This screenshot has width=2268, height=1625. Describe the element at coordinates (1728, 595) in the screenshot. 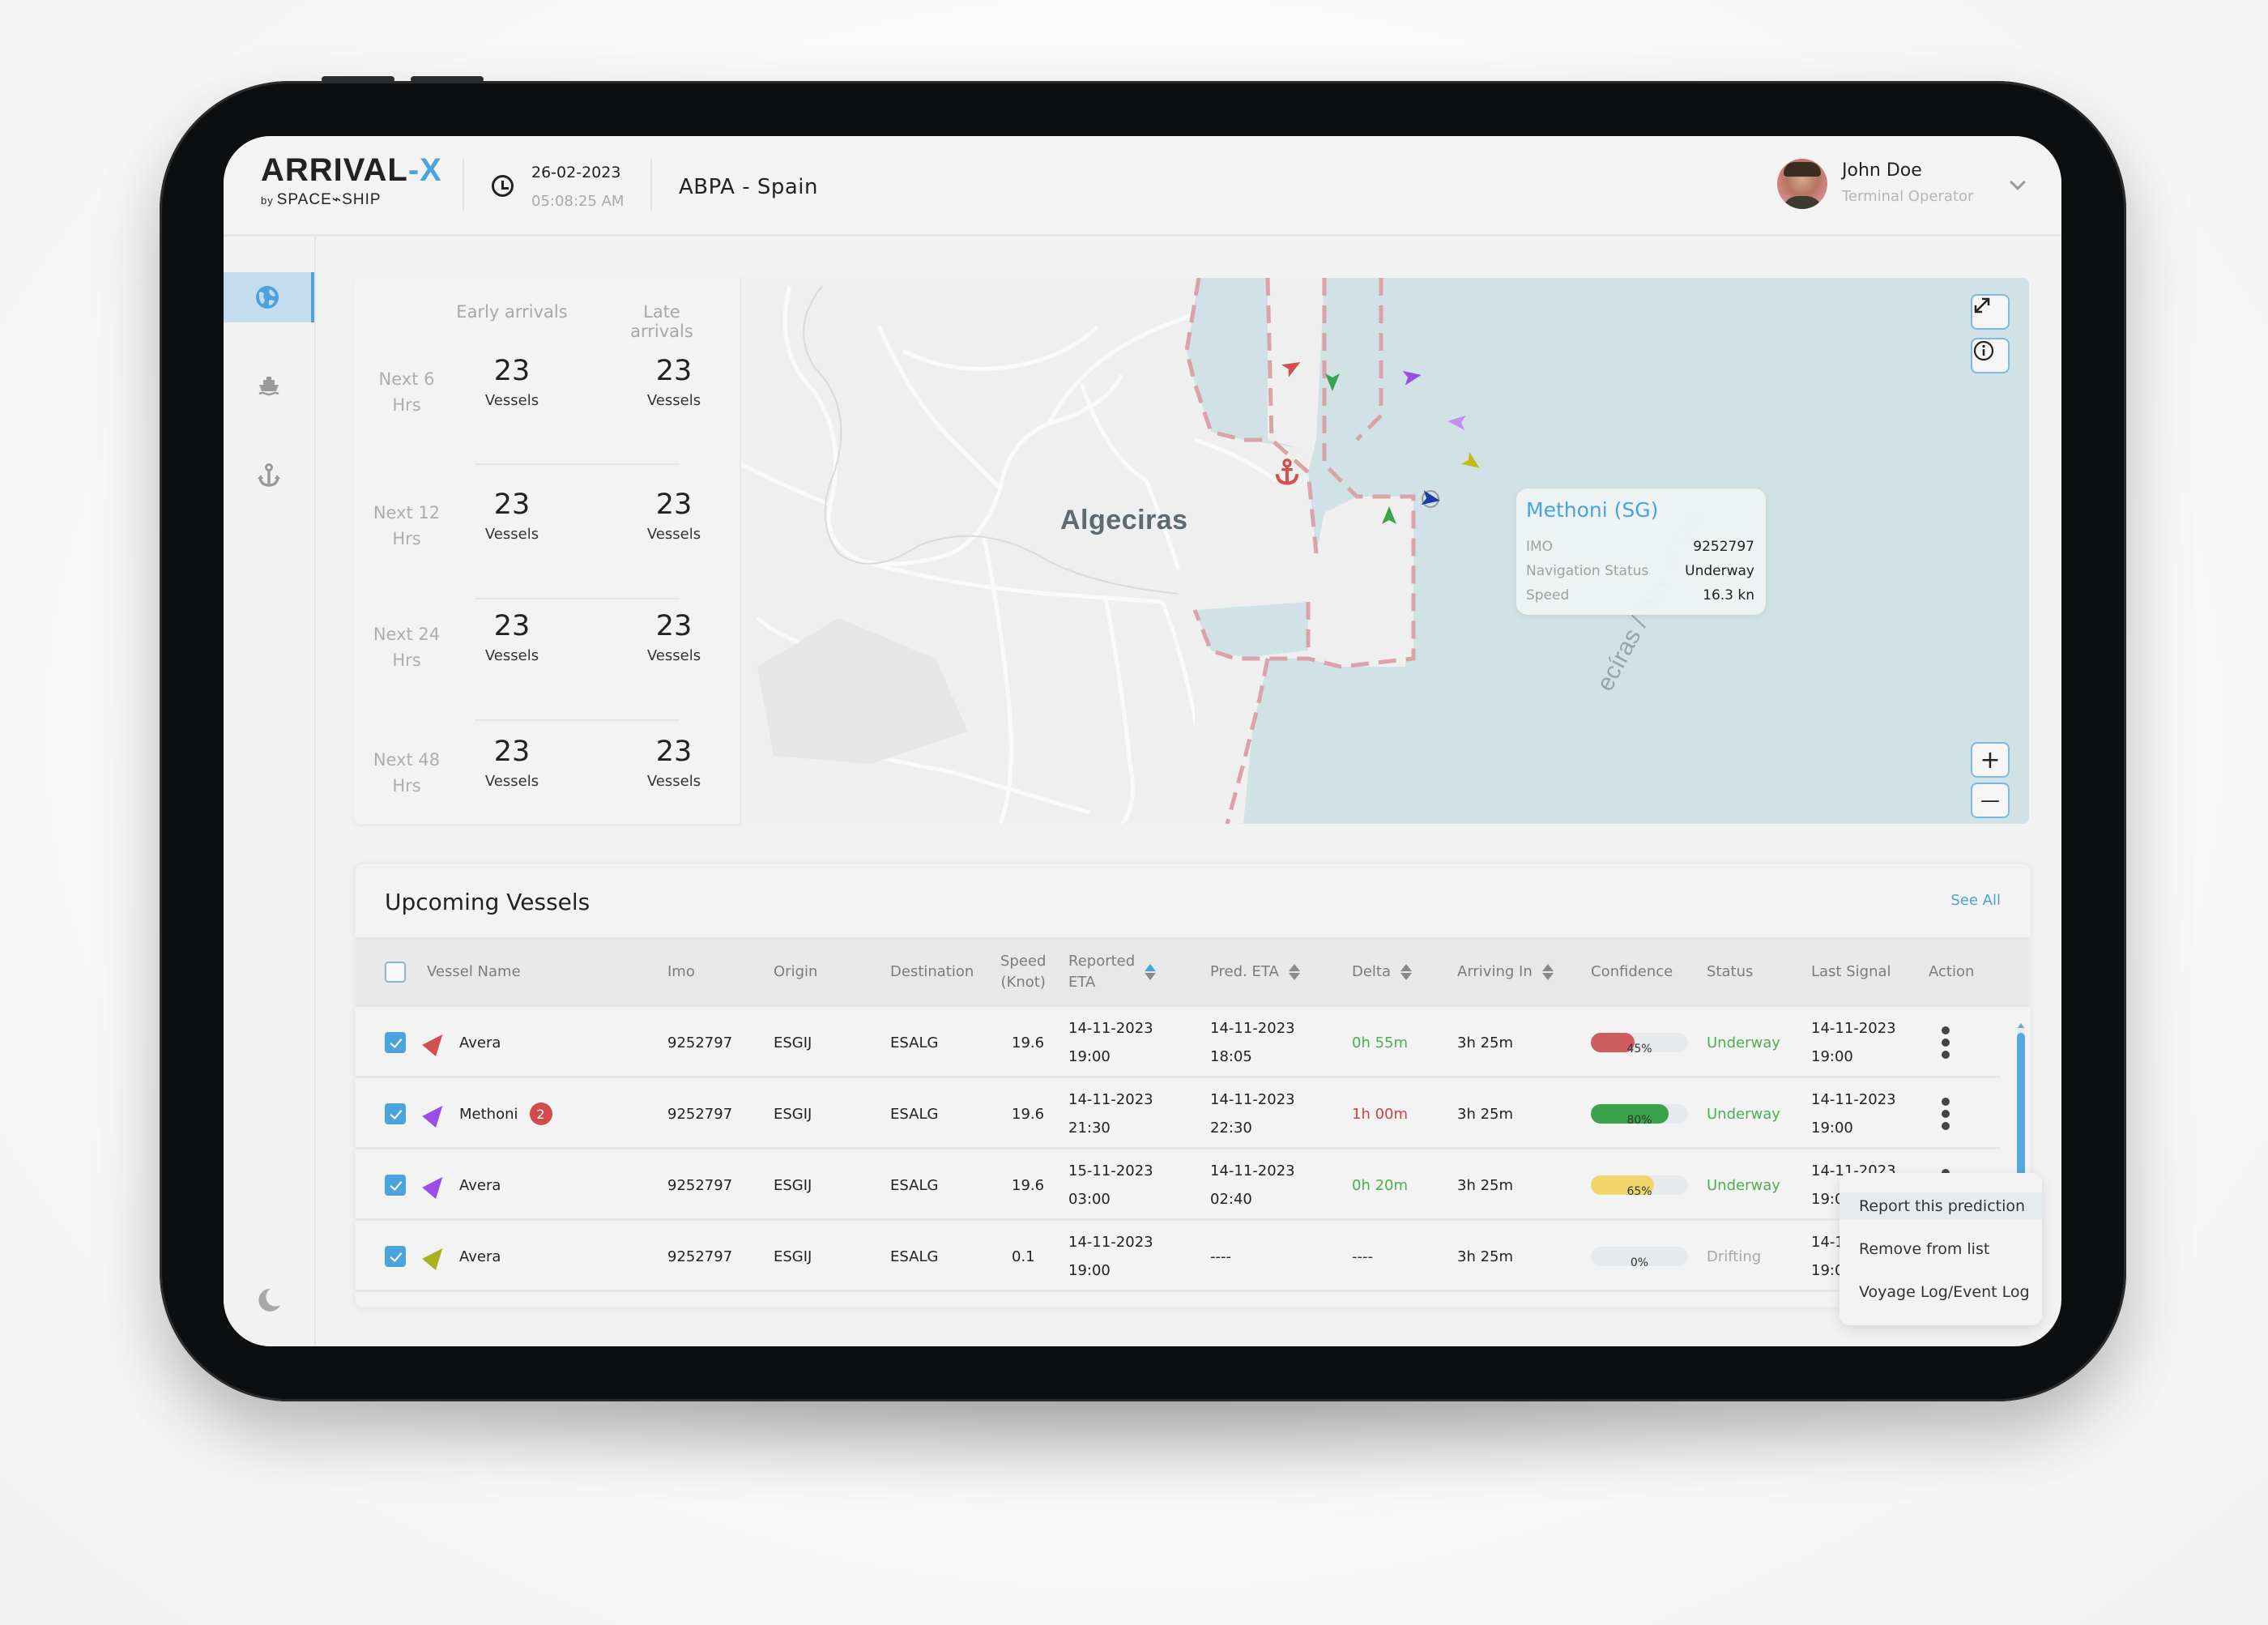

I see `tooltip-value: 16.3 kn` at that location.